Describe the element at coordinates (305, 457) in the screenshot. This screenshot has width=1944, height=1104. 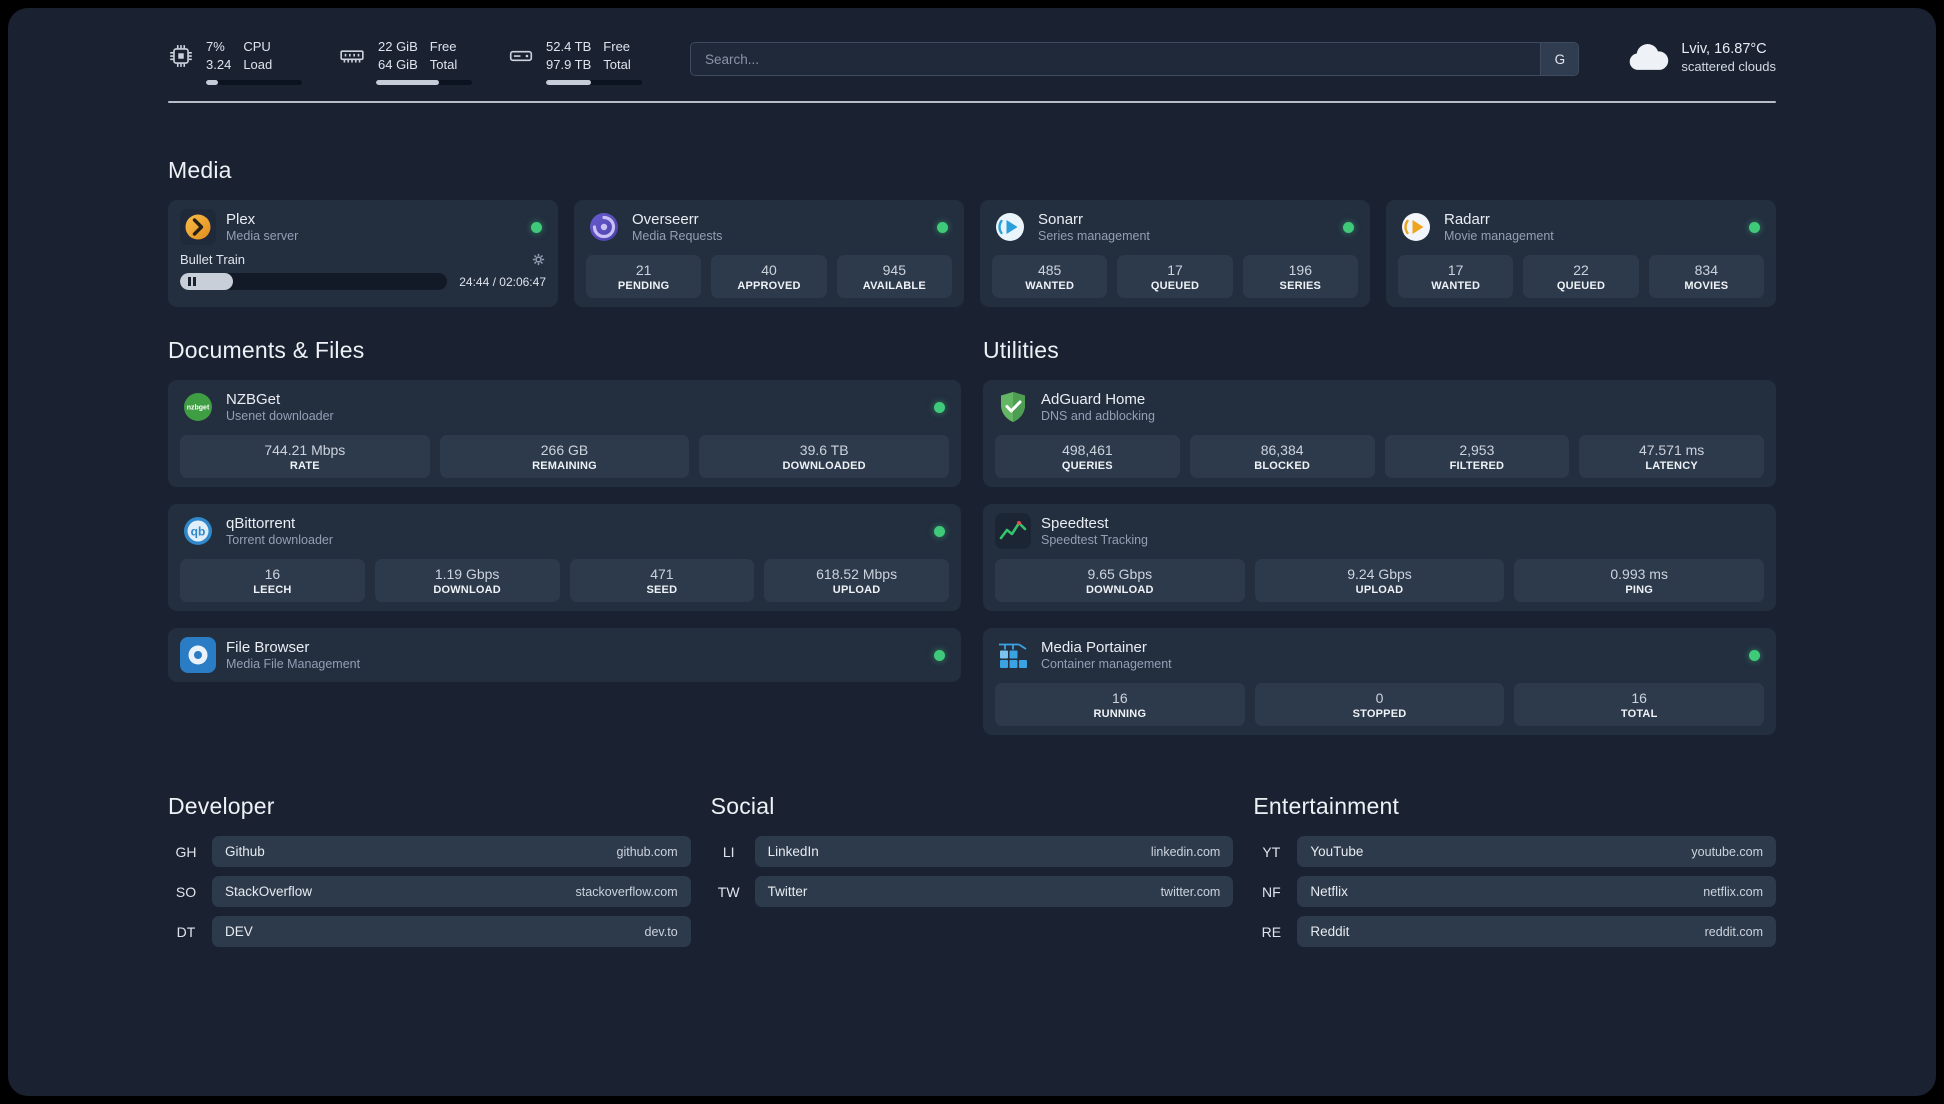
I see `stat-tile: 744.21 Mbps RATE` at that location.